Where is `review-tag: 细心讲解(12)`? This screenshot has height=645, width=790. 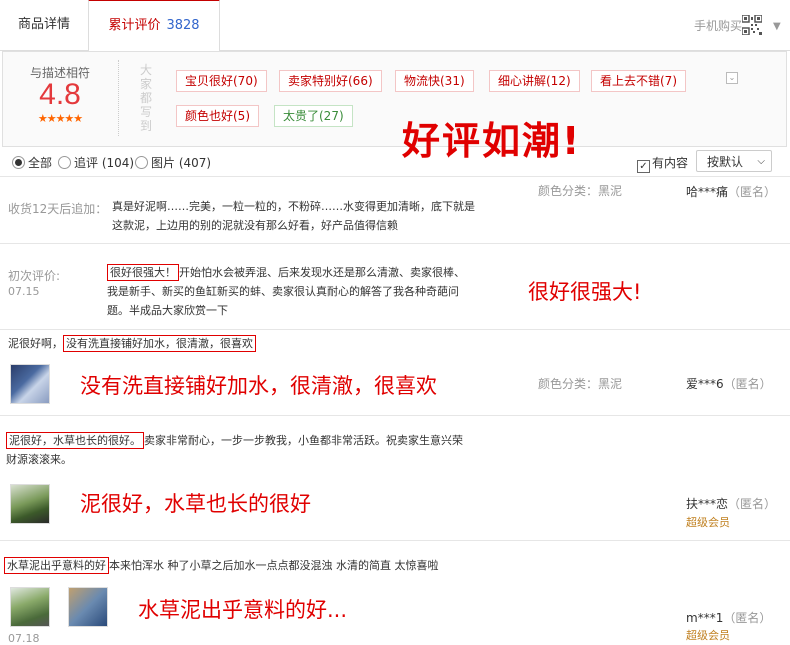
review-tag: 细心讲解(12) is located at coordinates (534, 81).